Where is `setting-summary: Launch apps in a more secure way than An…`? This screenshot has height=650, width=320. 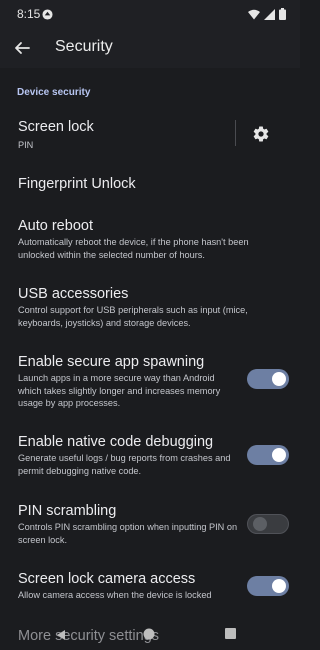
setting-summary: Launch apps in a more secure way than An… is located at coordinates (119, 391).